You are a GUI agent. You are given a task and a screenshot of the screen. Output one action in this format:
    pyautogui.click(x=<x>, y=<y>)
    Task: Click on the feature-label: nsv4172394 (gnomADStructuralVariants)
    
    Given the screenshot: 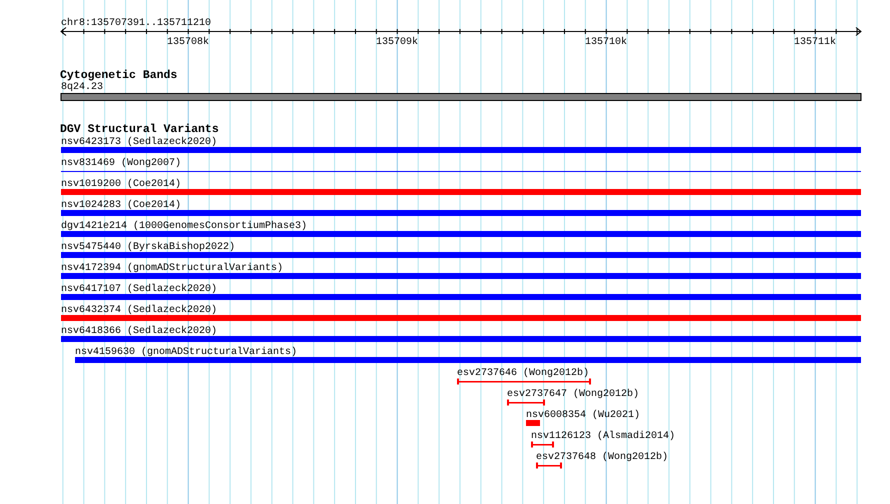 What is the action you would take?
    pyautogui.click(x=172, y=268)
    